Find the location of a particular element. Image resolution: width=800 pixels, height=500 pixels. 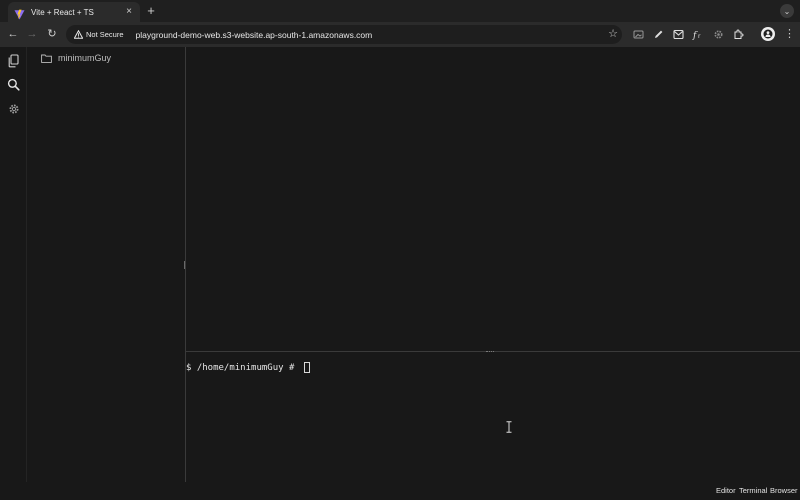

settings-icon is located at coordinates (13, 108).